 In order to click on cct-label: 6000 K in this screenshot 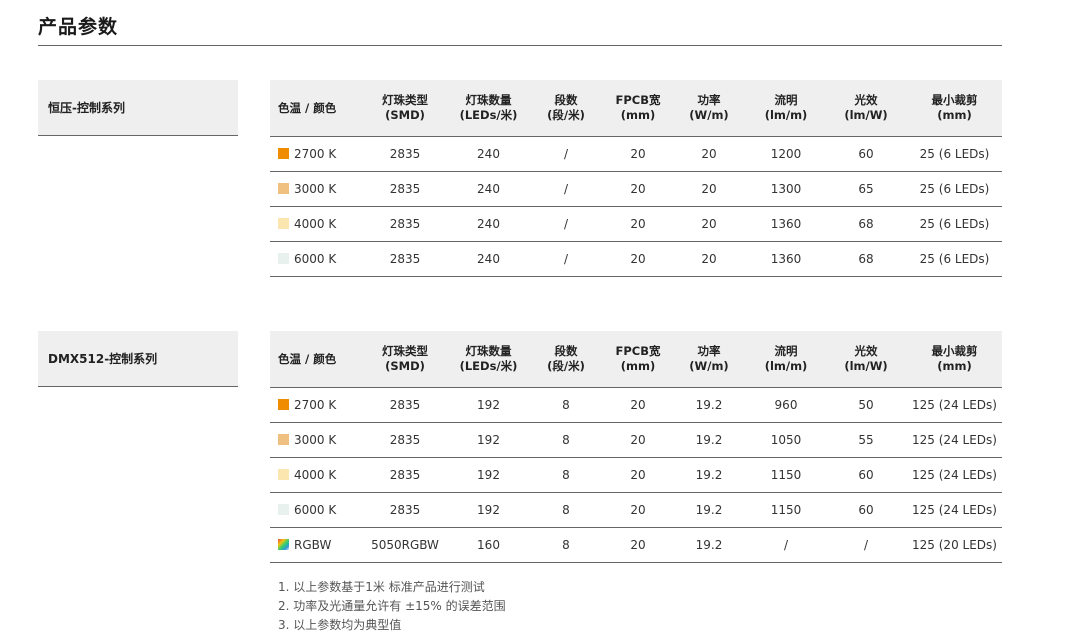, I will do `click(315, 510)`.